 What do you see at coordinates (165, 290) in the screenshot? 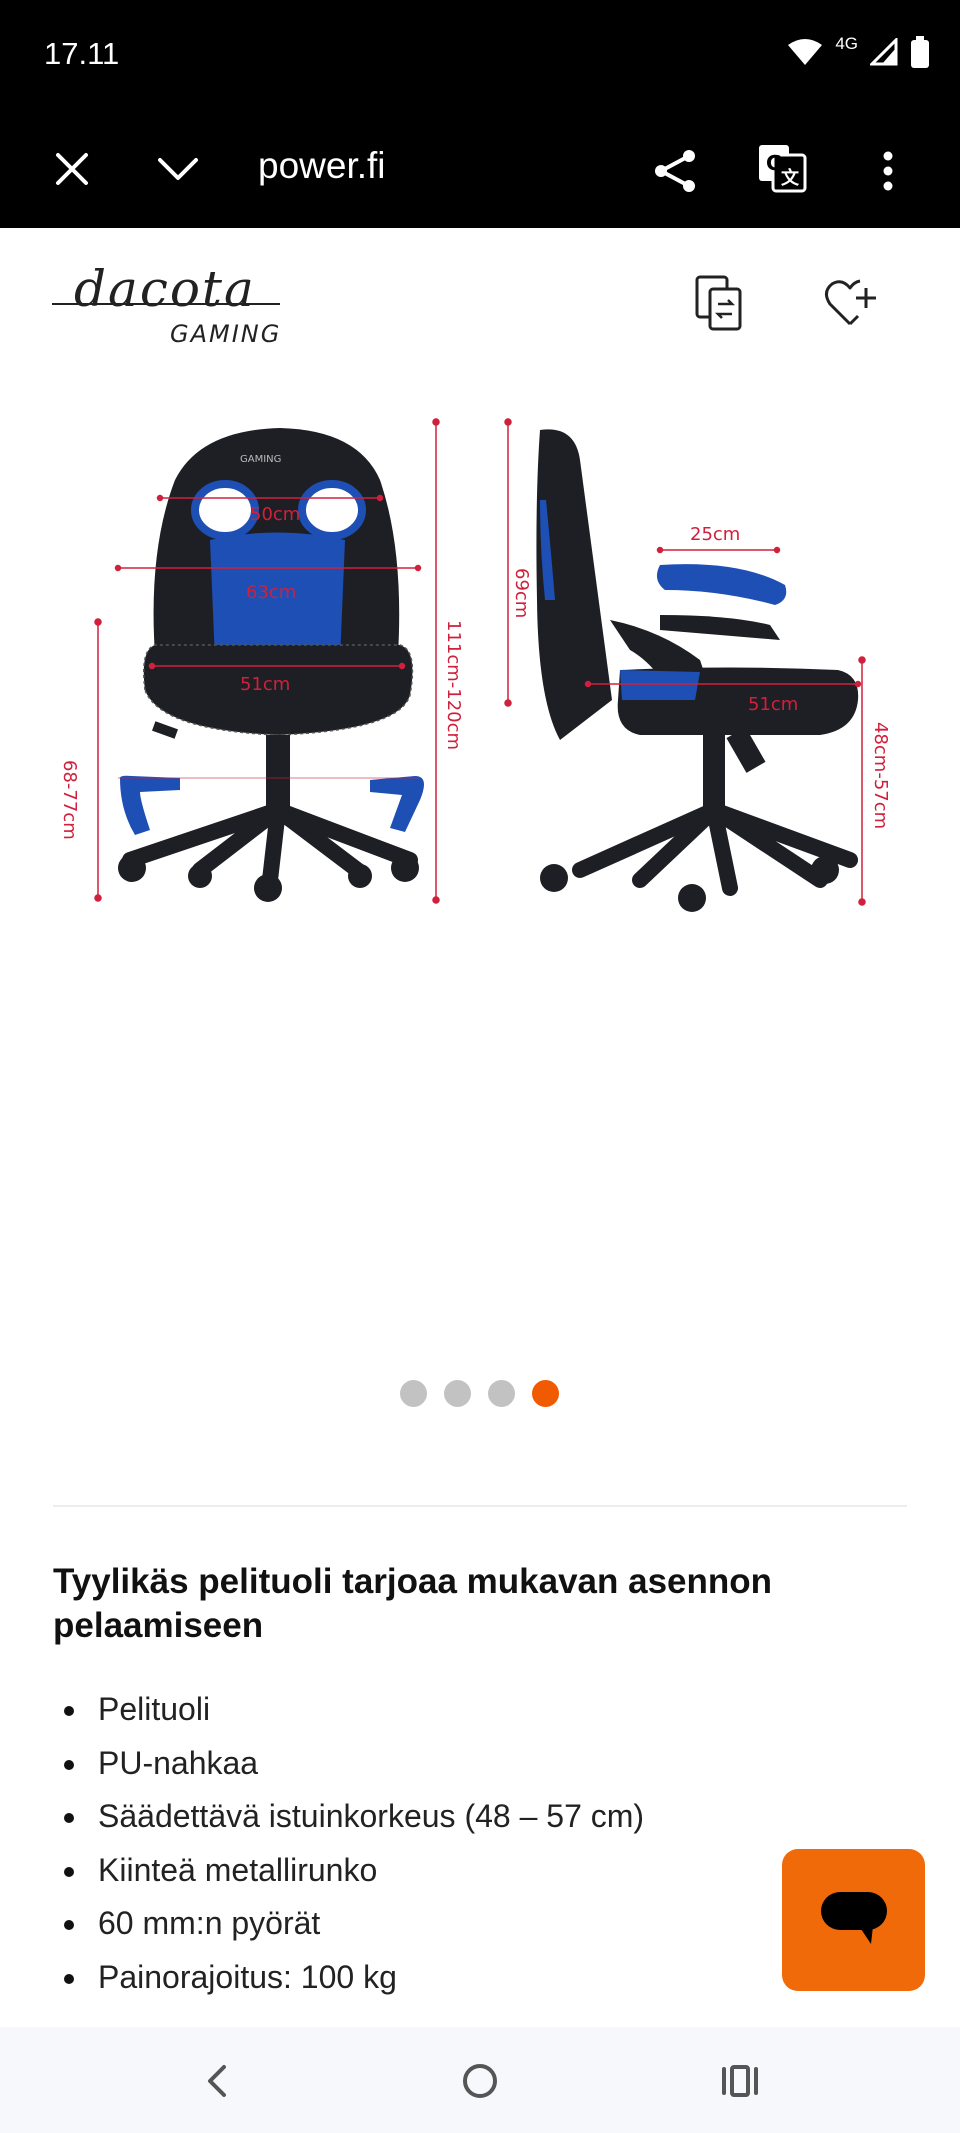
I see `brand-name: dacota` at bounding box center [165, 290].